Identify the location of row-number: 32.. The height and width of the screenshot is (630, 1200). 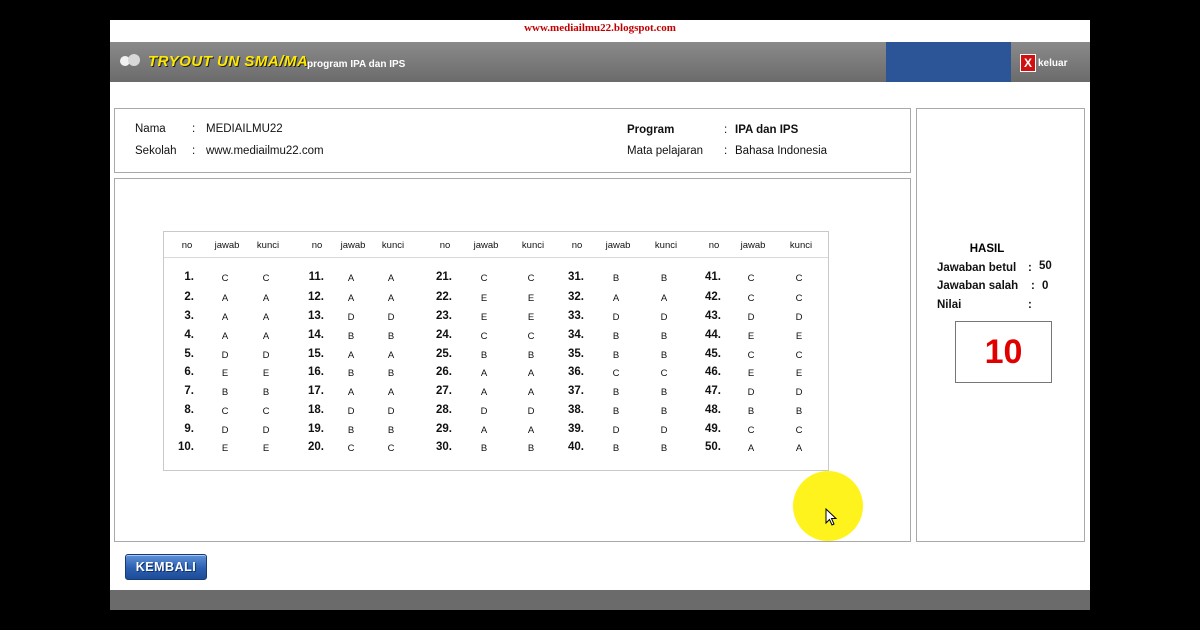
(576, 297).